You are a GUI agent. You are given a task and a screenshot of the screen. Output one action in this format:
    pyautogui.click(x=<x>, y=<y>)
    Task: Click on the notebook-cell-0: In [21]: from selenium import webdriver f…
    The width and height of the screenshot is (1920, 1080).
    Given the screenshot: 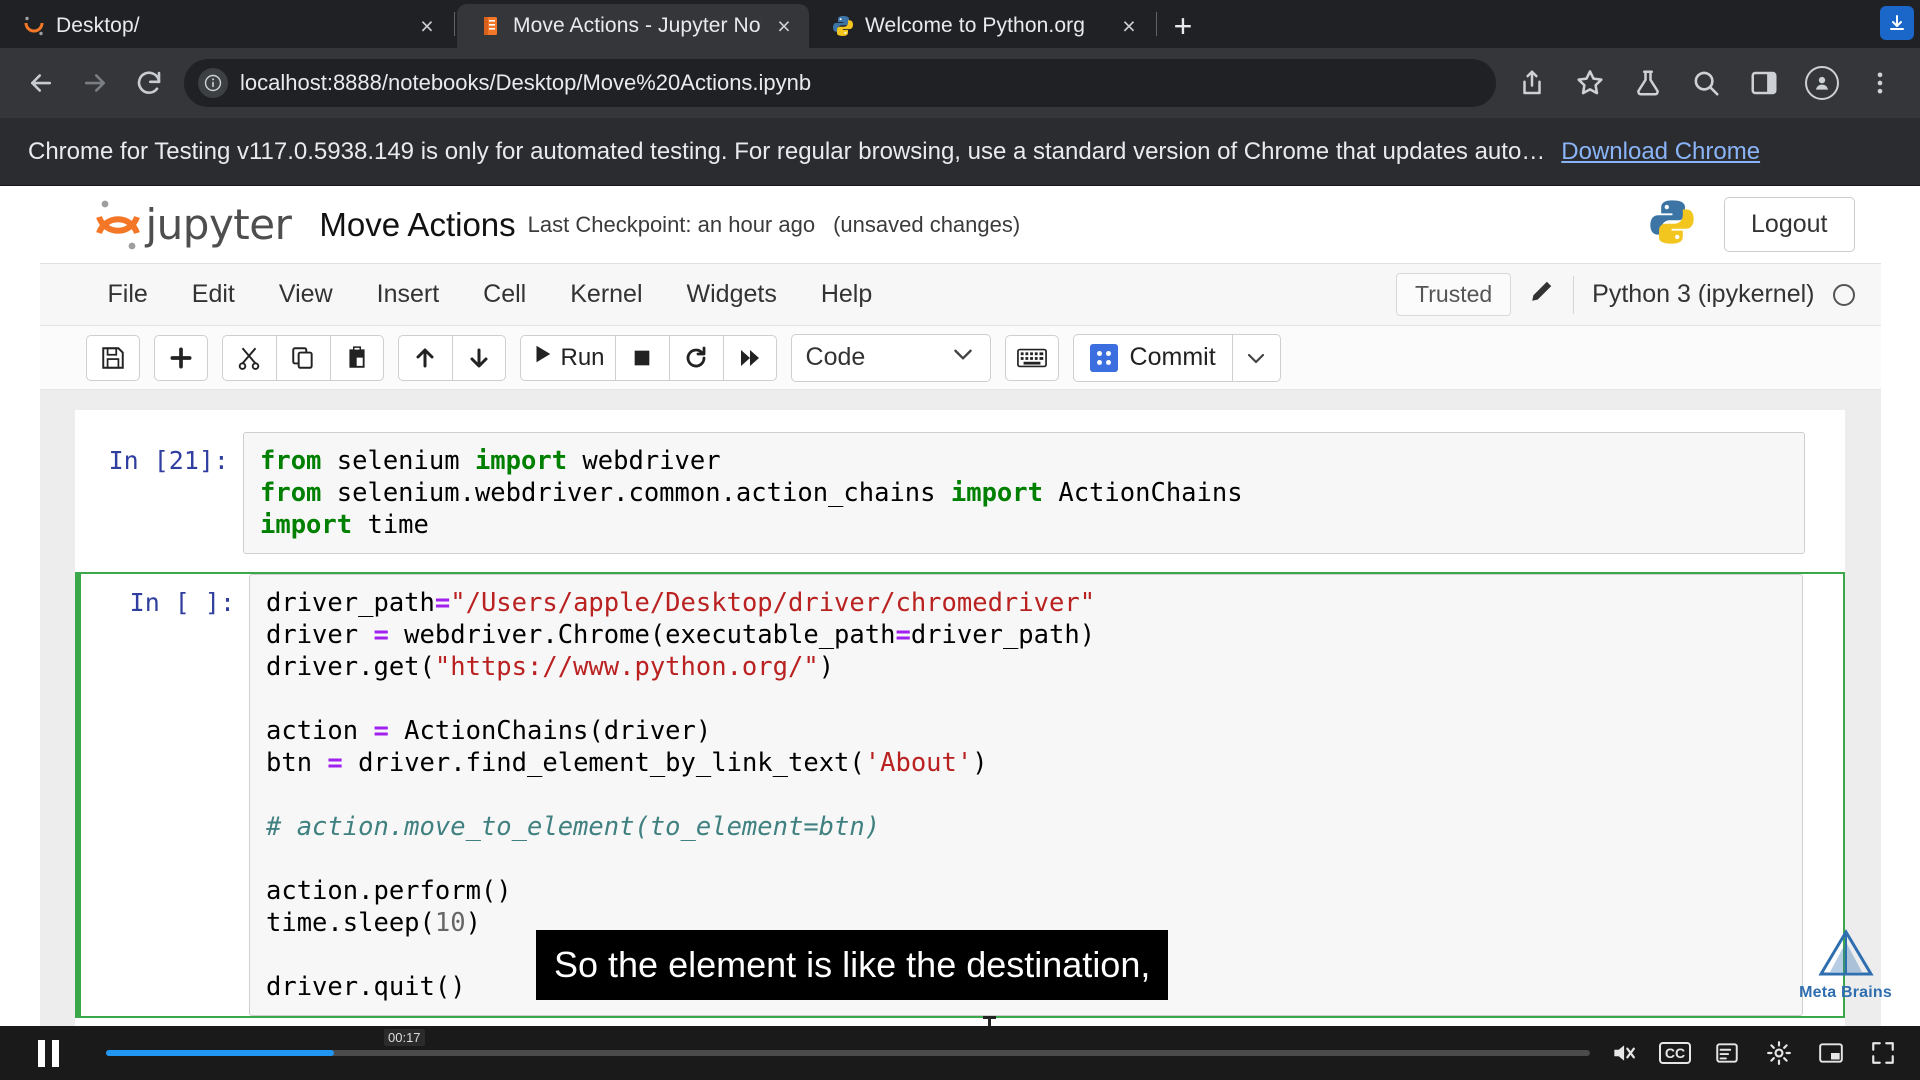 What is the action you would take?
    pyautogui.click(x=960, y=493)
    